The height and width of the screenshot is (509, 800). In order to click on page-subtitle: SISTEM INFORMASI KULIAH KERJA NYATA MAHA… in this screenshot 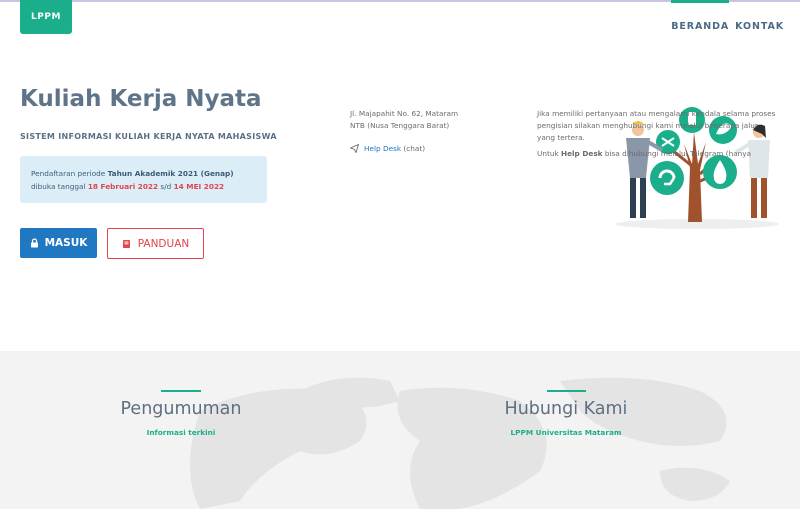, I will do `click(148, 136)`.